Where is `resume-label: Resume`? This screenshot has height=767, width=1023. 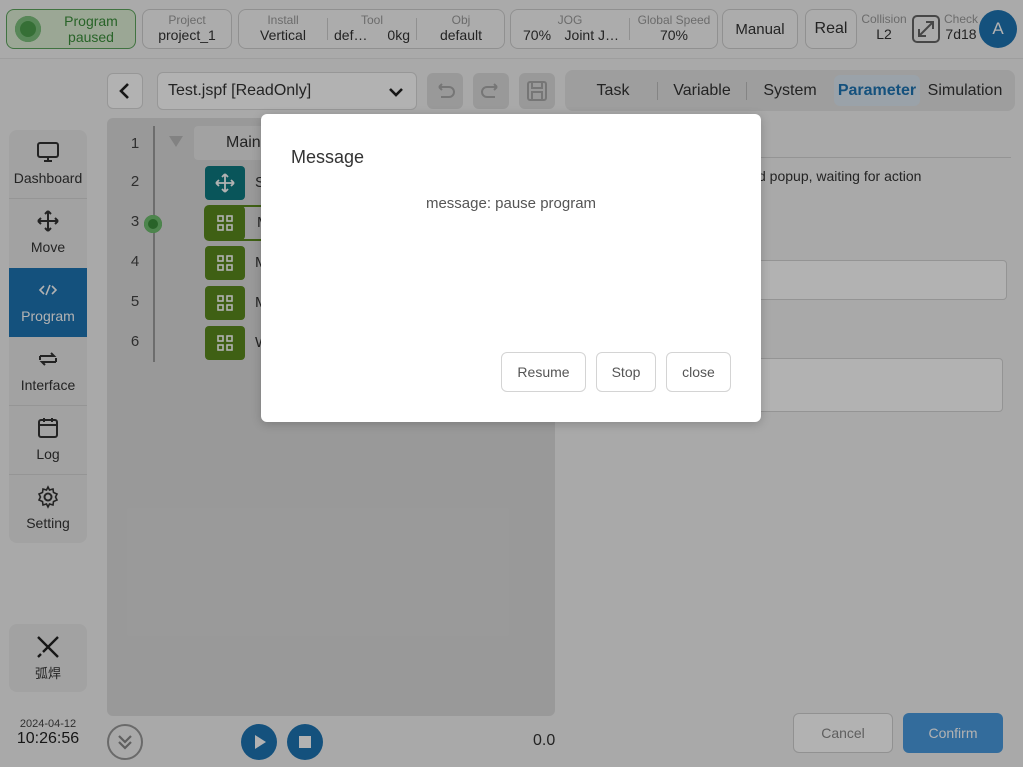 resume-label: Resume is located at coordinates (543, 372).